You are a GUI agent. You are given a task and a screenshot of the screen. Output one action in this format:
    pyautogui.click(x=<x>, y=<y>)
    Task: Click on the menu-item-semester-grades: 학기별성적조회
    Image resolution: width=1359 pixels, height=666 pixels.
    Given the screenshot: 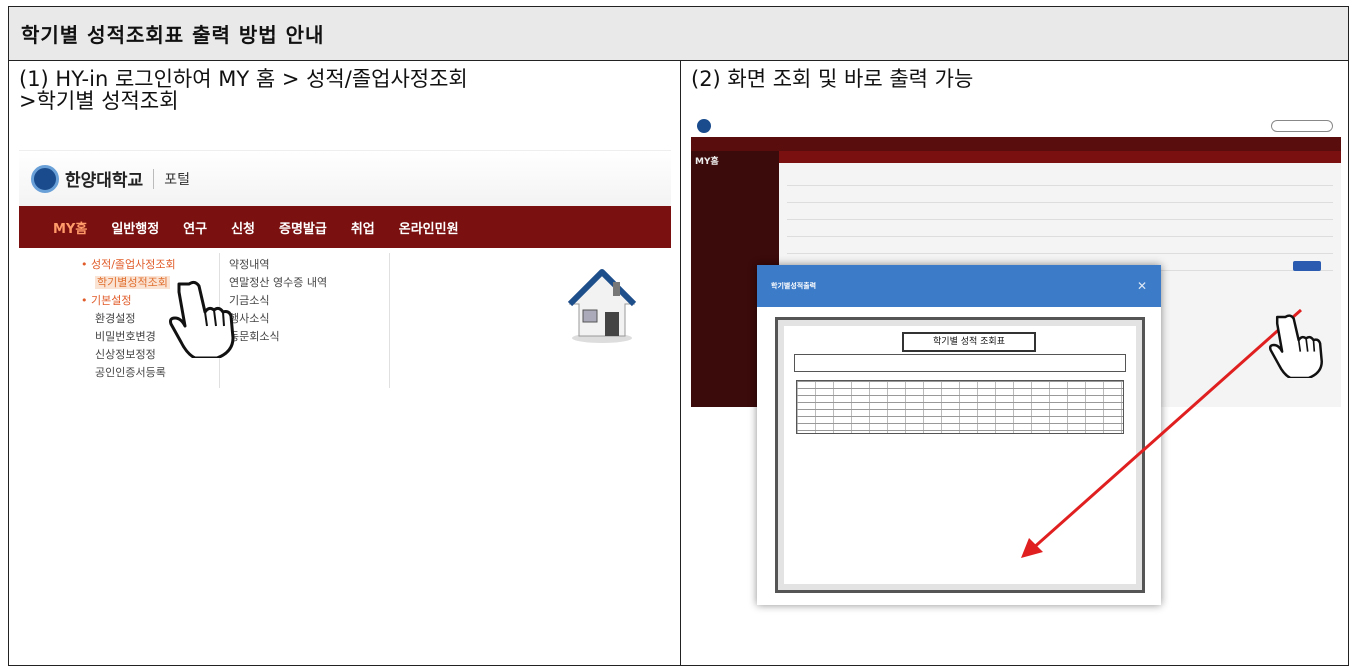 What is the action you would take?
    pyautogui.click(x=132, y=282)
    